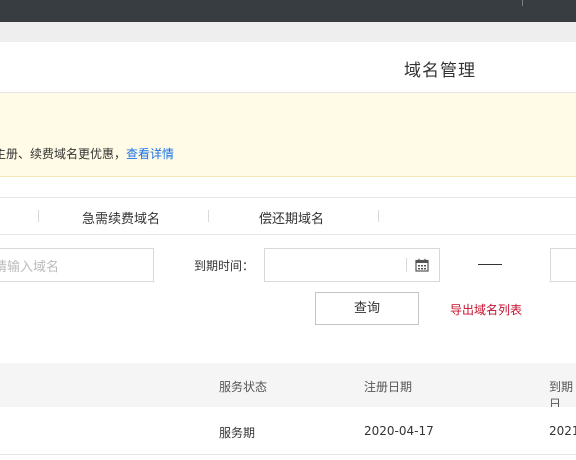 The width and height of the screenshot is (576, 460). What do you see at coordinates (367, 308) in the screenshot?
I see `query-button: 查询` at bounding box center [367, 308].